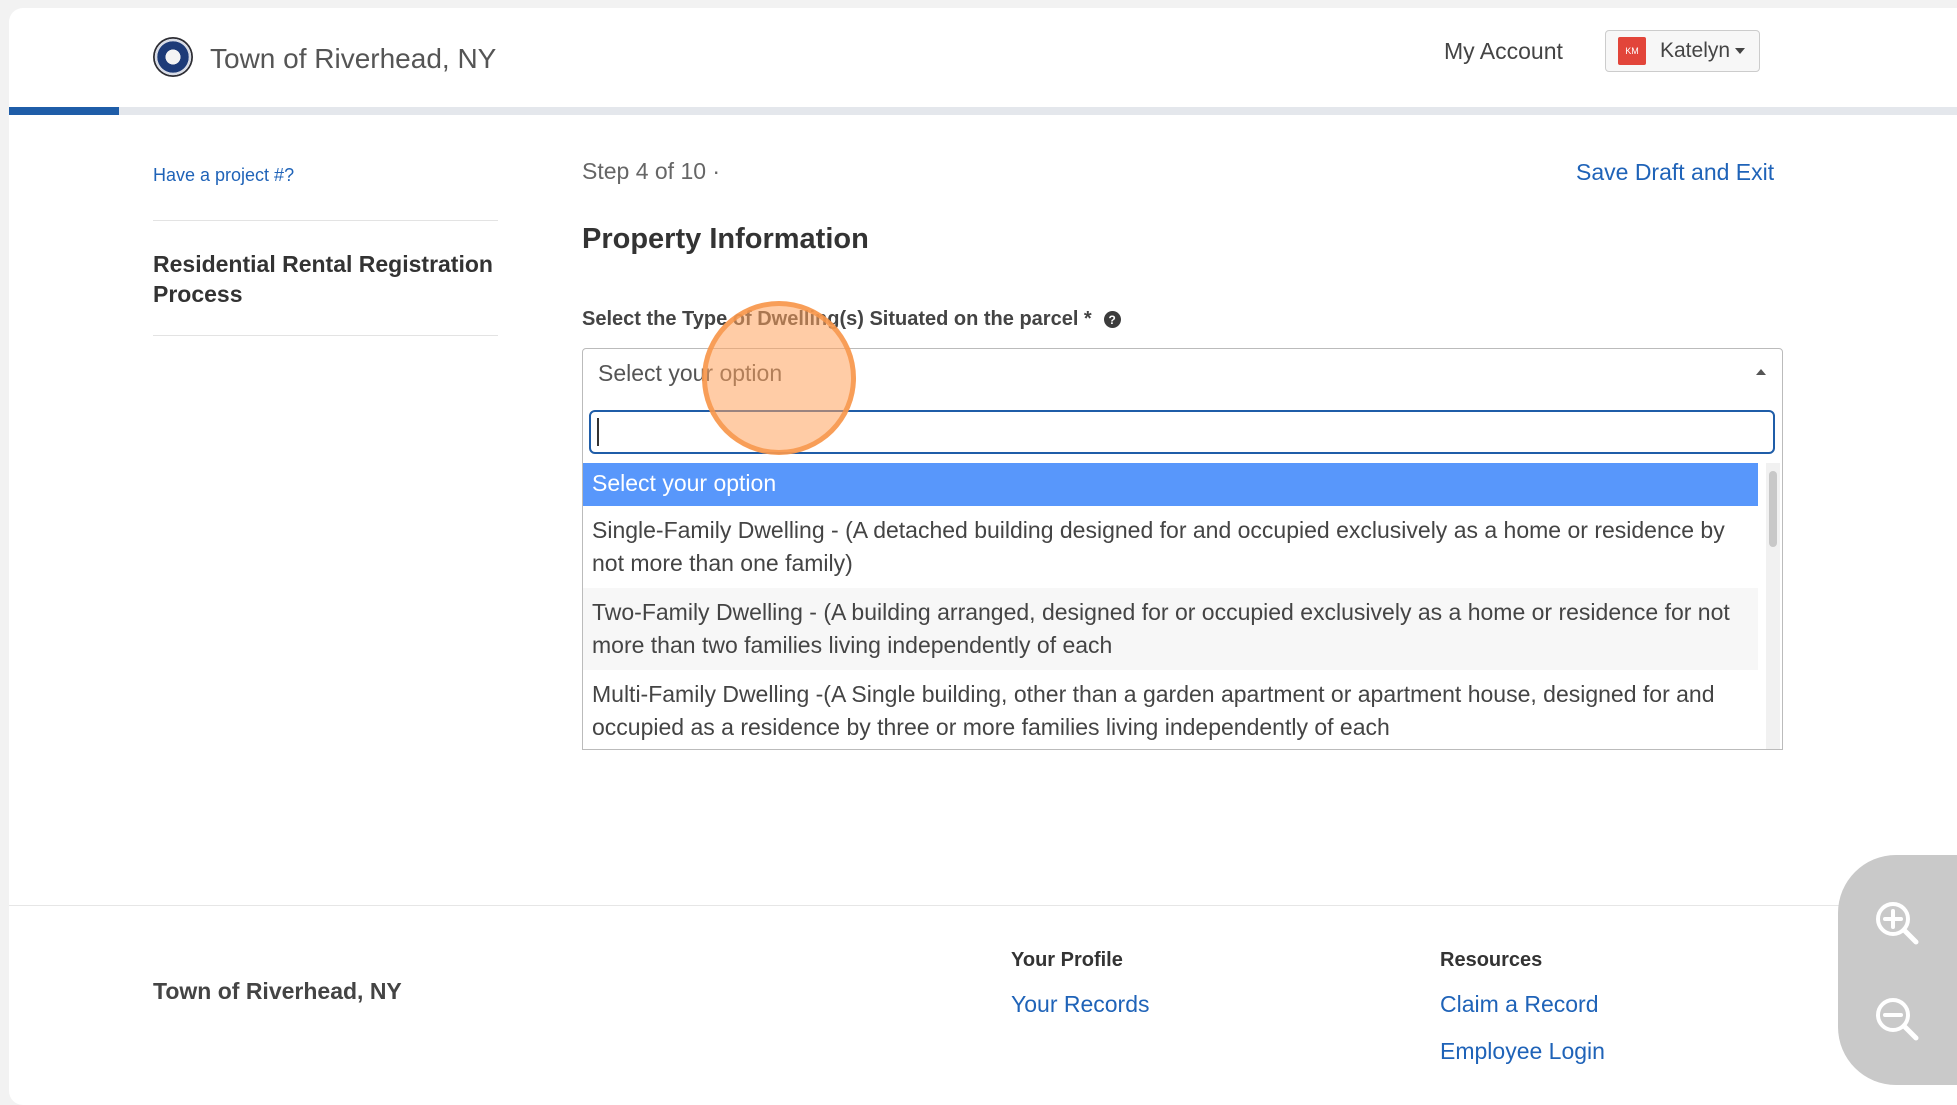 The image size is (1957, 1105). I want to click on employee-login-link: Employee Login, so click(1522, 1051).